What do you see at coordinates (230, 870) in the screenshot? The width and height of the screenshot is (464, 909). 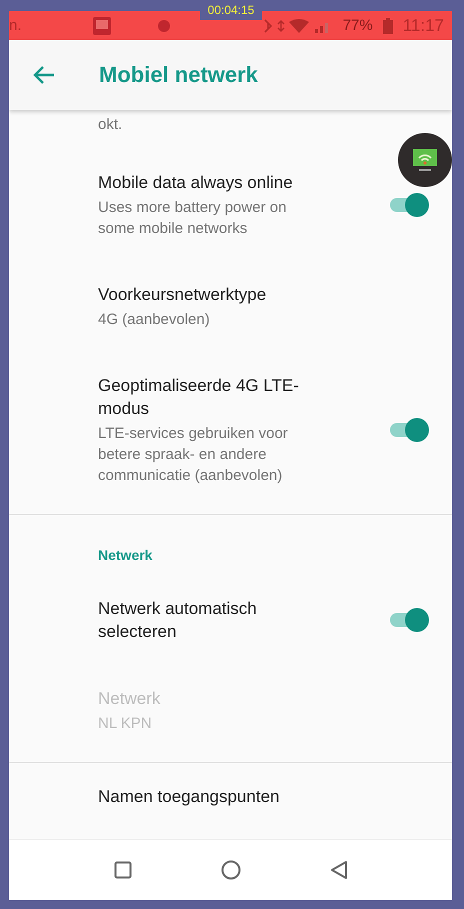 I see `home-icon` at bounding box center [230, 870].